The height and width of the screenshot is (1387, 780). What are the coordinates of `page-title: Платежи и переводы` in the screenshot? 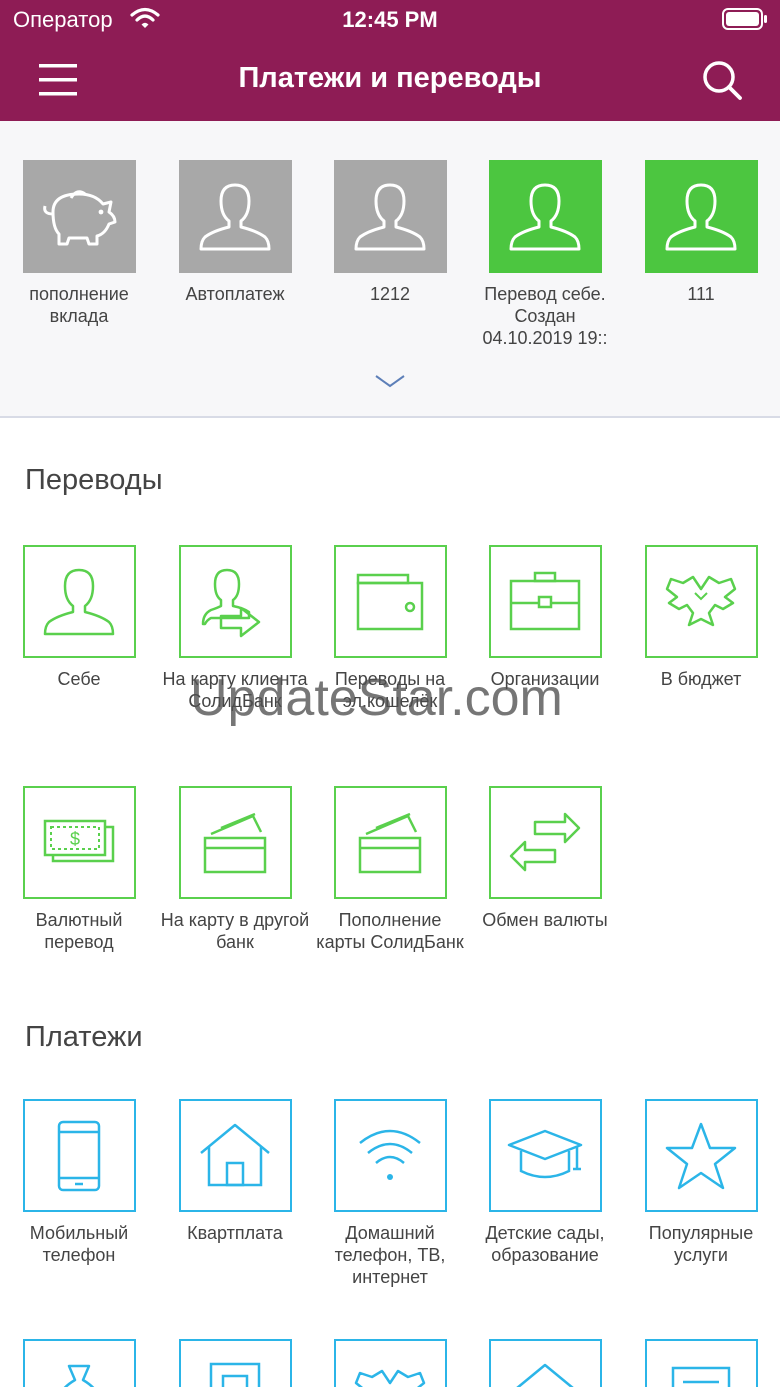 It's located at (390, 78).